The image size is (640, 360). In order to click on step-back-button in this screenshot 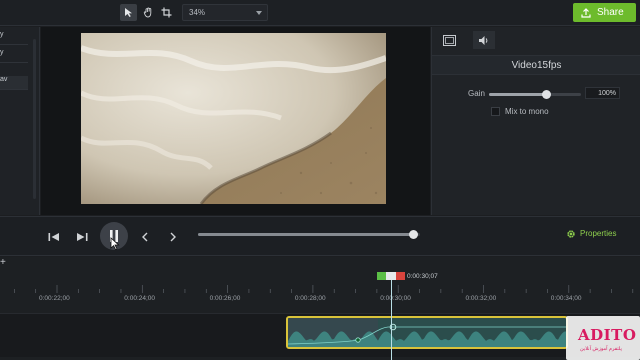, I will do `click(54, 237)`.